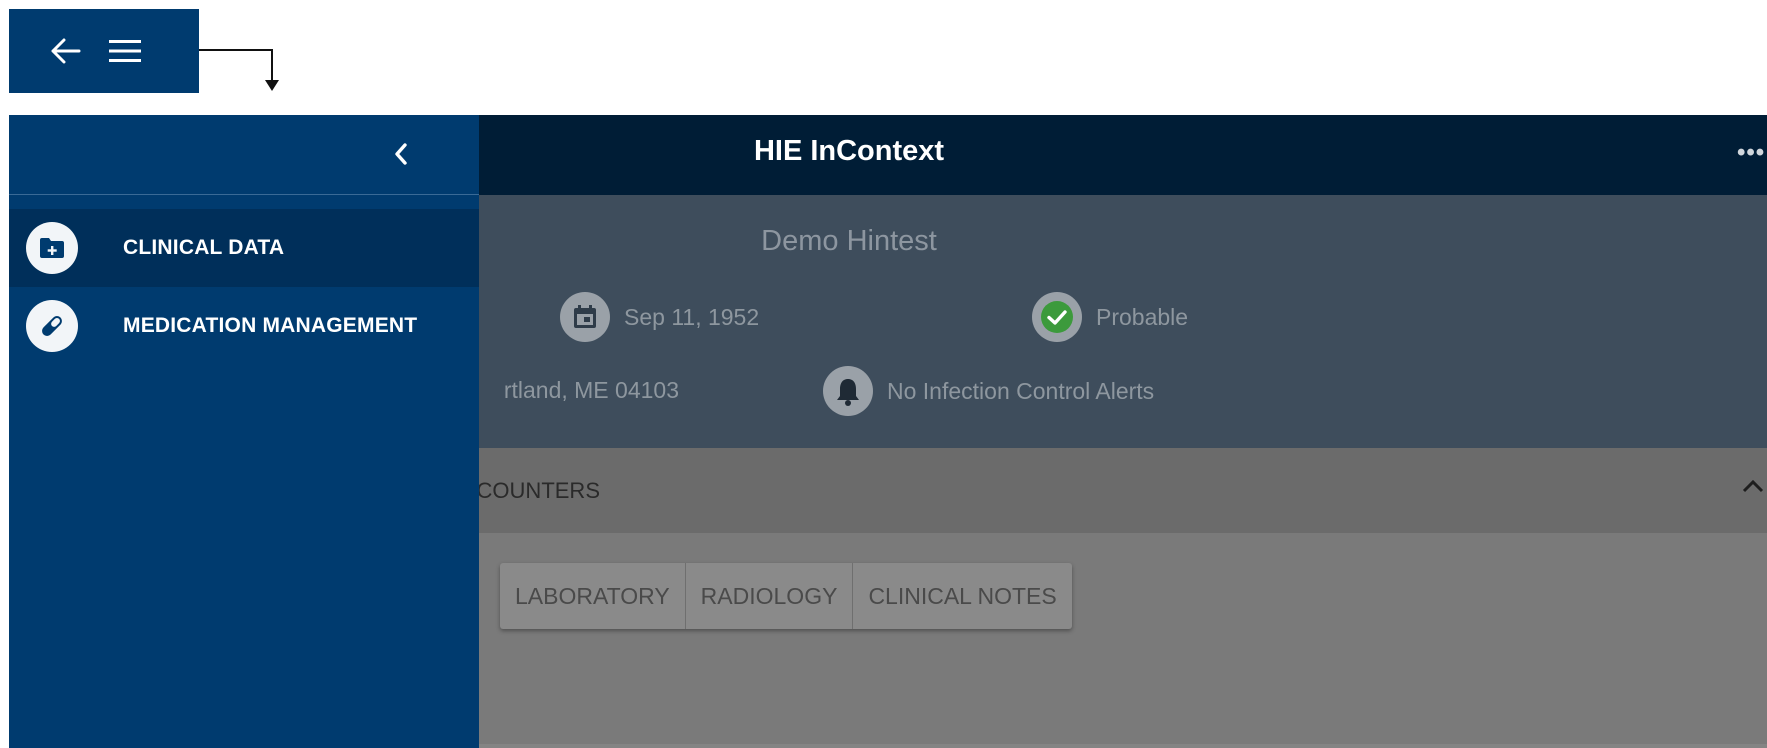 Image resolution: width=1767 pixels, height=748 pixels. What do you see at coordinates (1753, 488) in the screenshot?
I see `chevron-up-icon` at bounding box center [1753, 488].